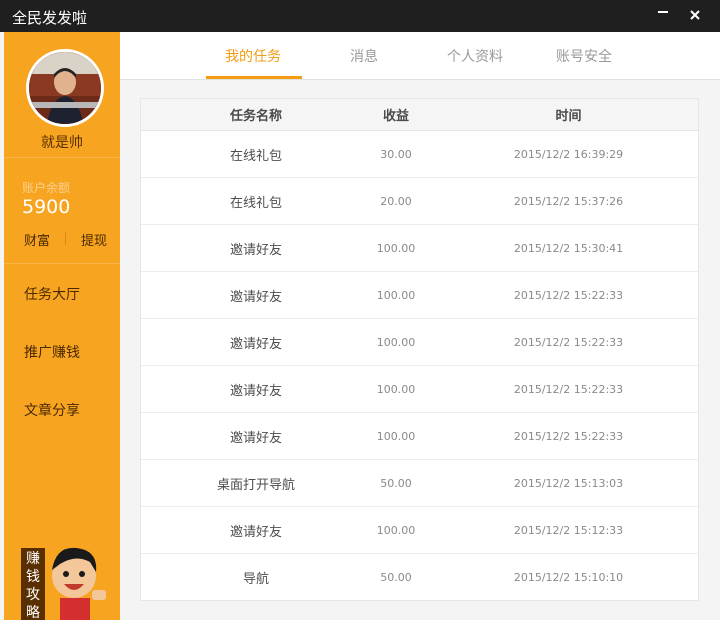 Image resolution: width=720 pixels, height=622 pixels. I want to click on sidebar-item-article-share: 文章分享, so click(52, 410).